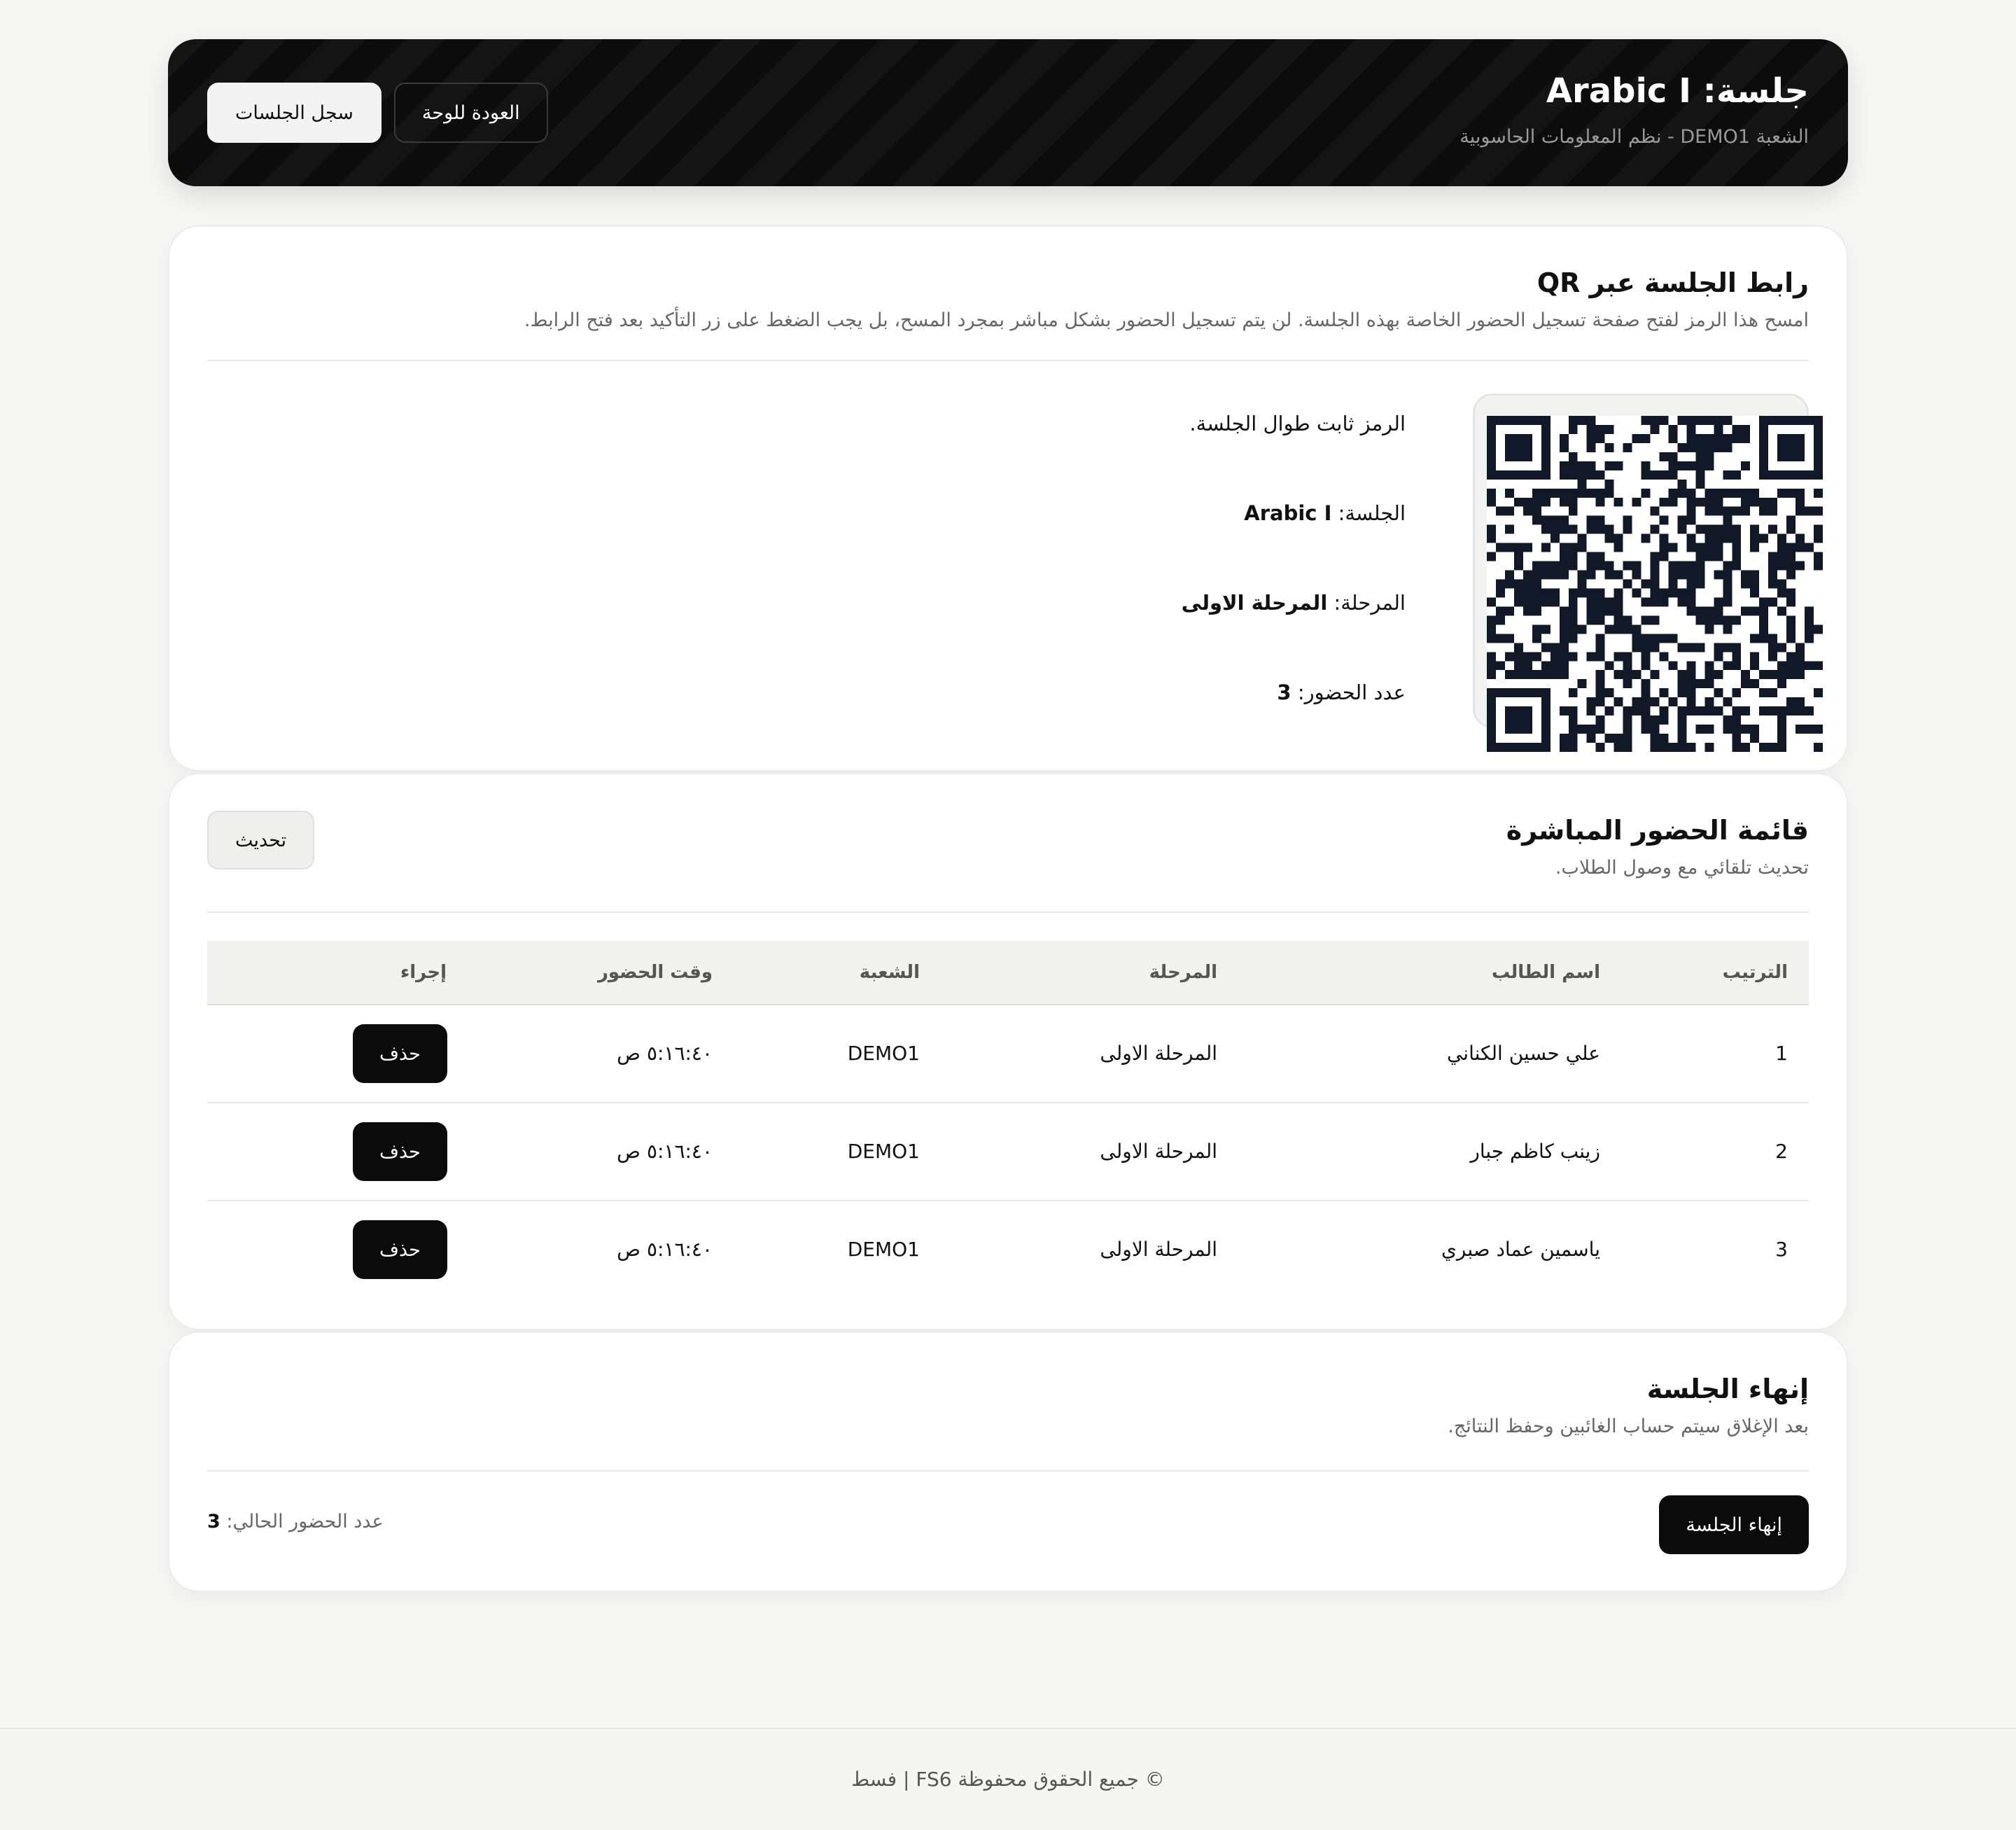 The height and width of the screenshot is (1830, 2016). I want to click on current-attendance-label: عدد الحضور الحالي:, so click(305, 1521).